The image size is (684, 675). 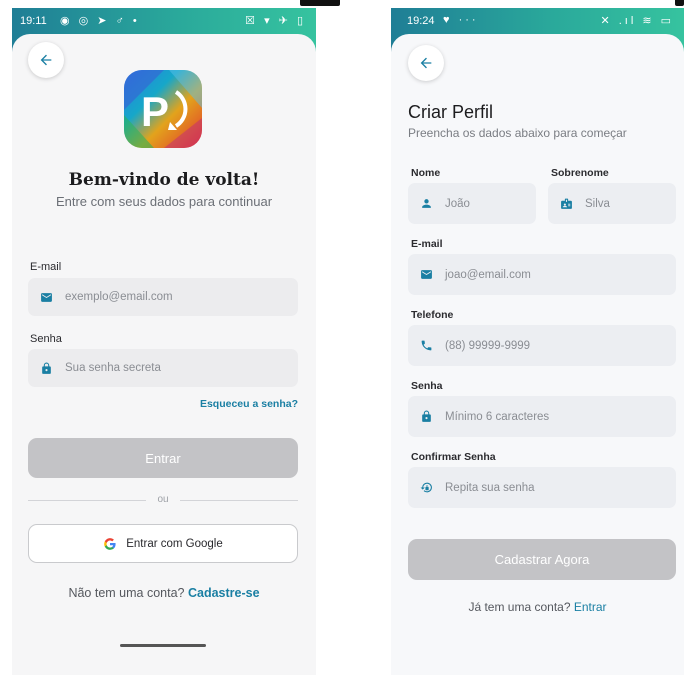 What do you see at coordinates (163, 500) in the screenshot?
I see `or-divider: ou` at bounding box center [163, 500].